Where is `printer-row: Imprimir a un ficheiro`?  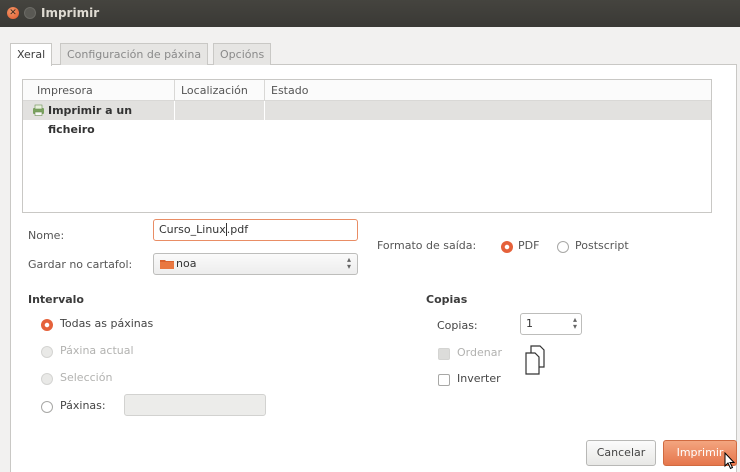
printer-row: Imprimir a un ficheiro is located at coordinates (367, 118).